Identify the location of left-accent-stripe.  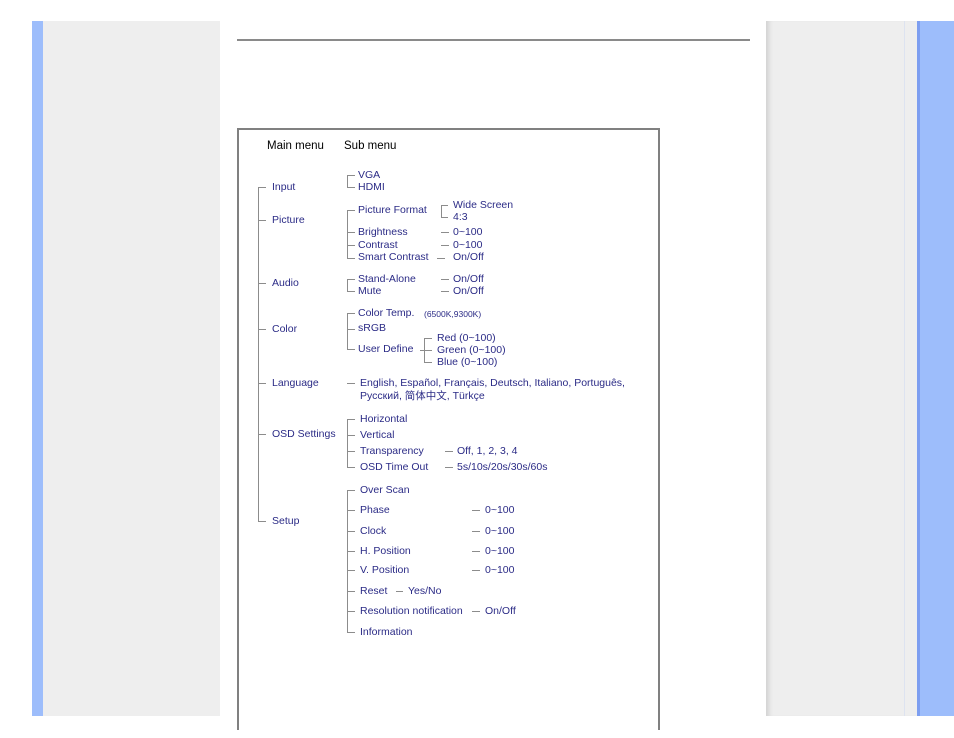
(37, 368).